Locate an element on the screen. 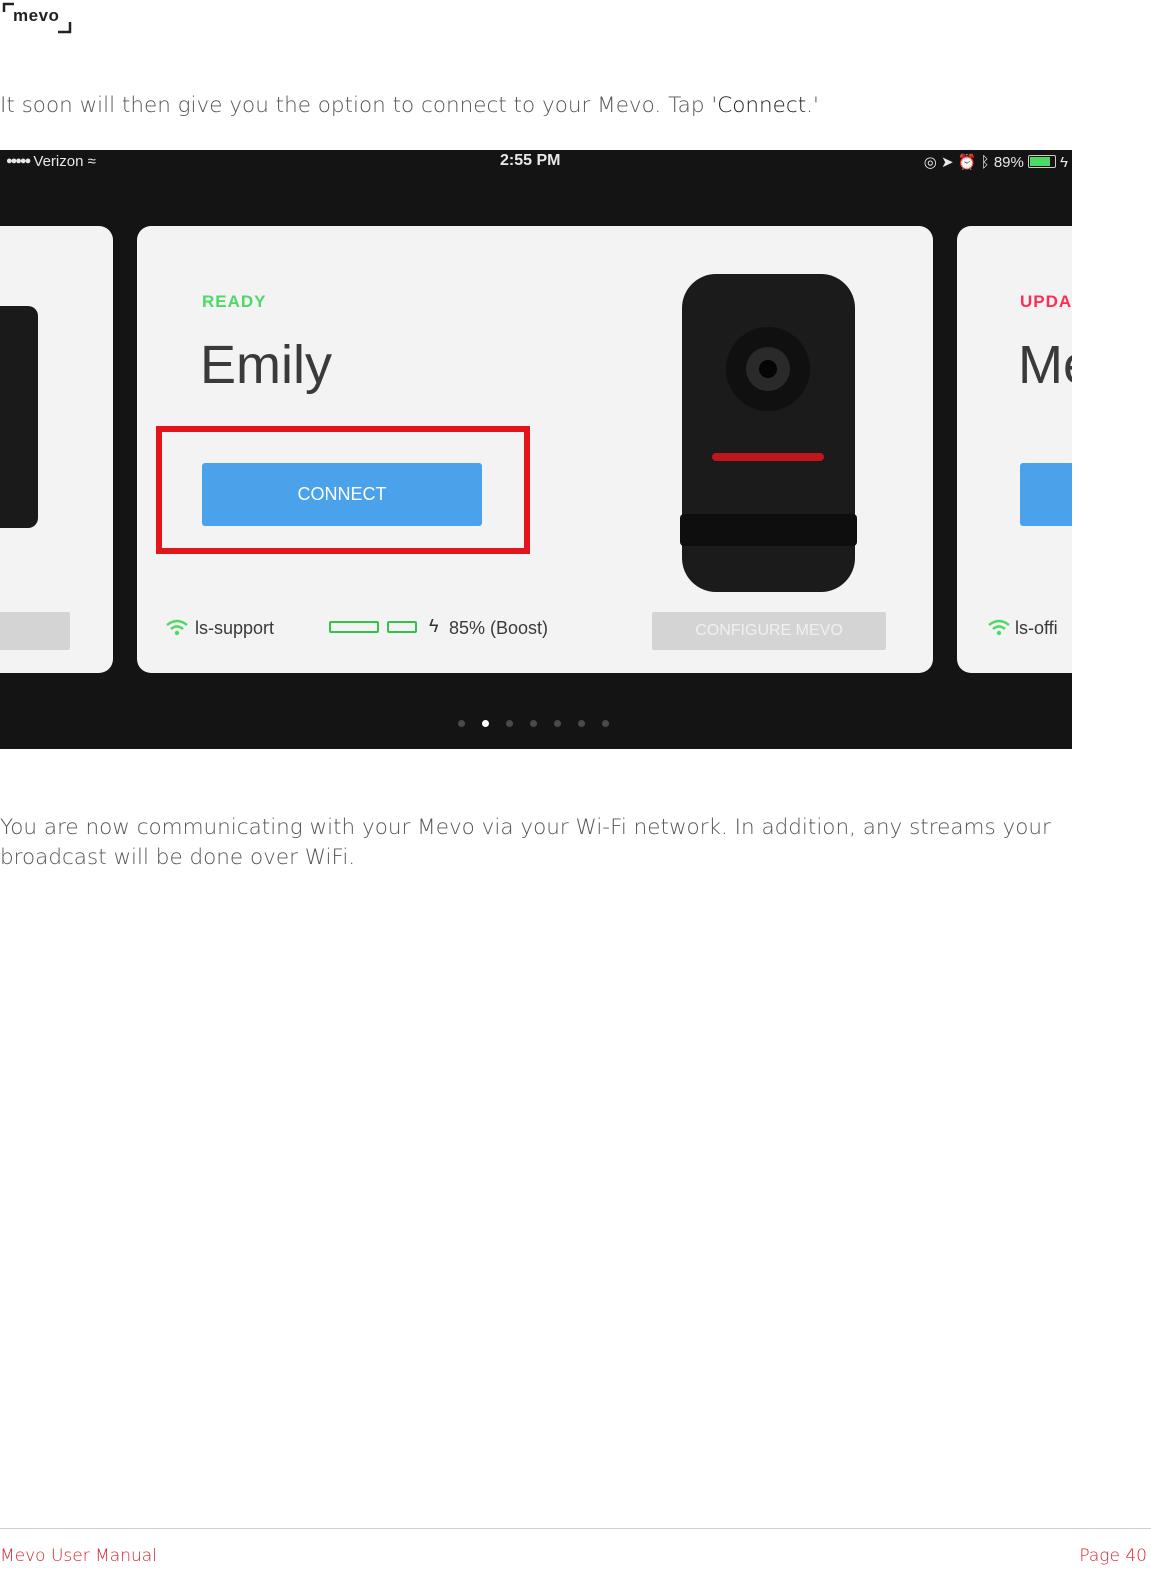  battery-percent: 89% is located at coordinates (1008, 162).